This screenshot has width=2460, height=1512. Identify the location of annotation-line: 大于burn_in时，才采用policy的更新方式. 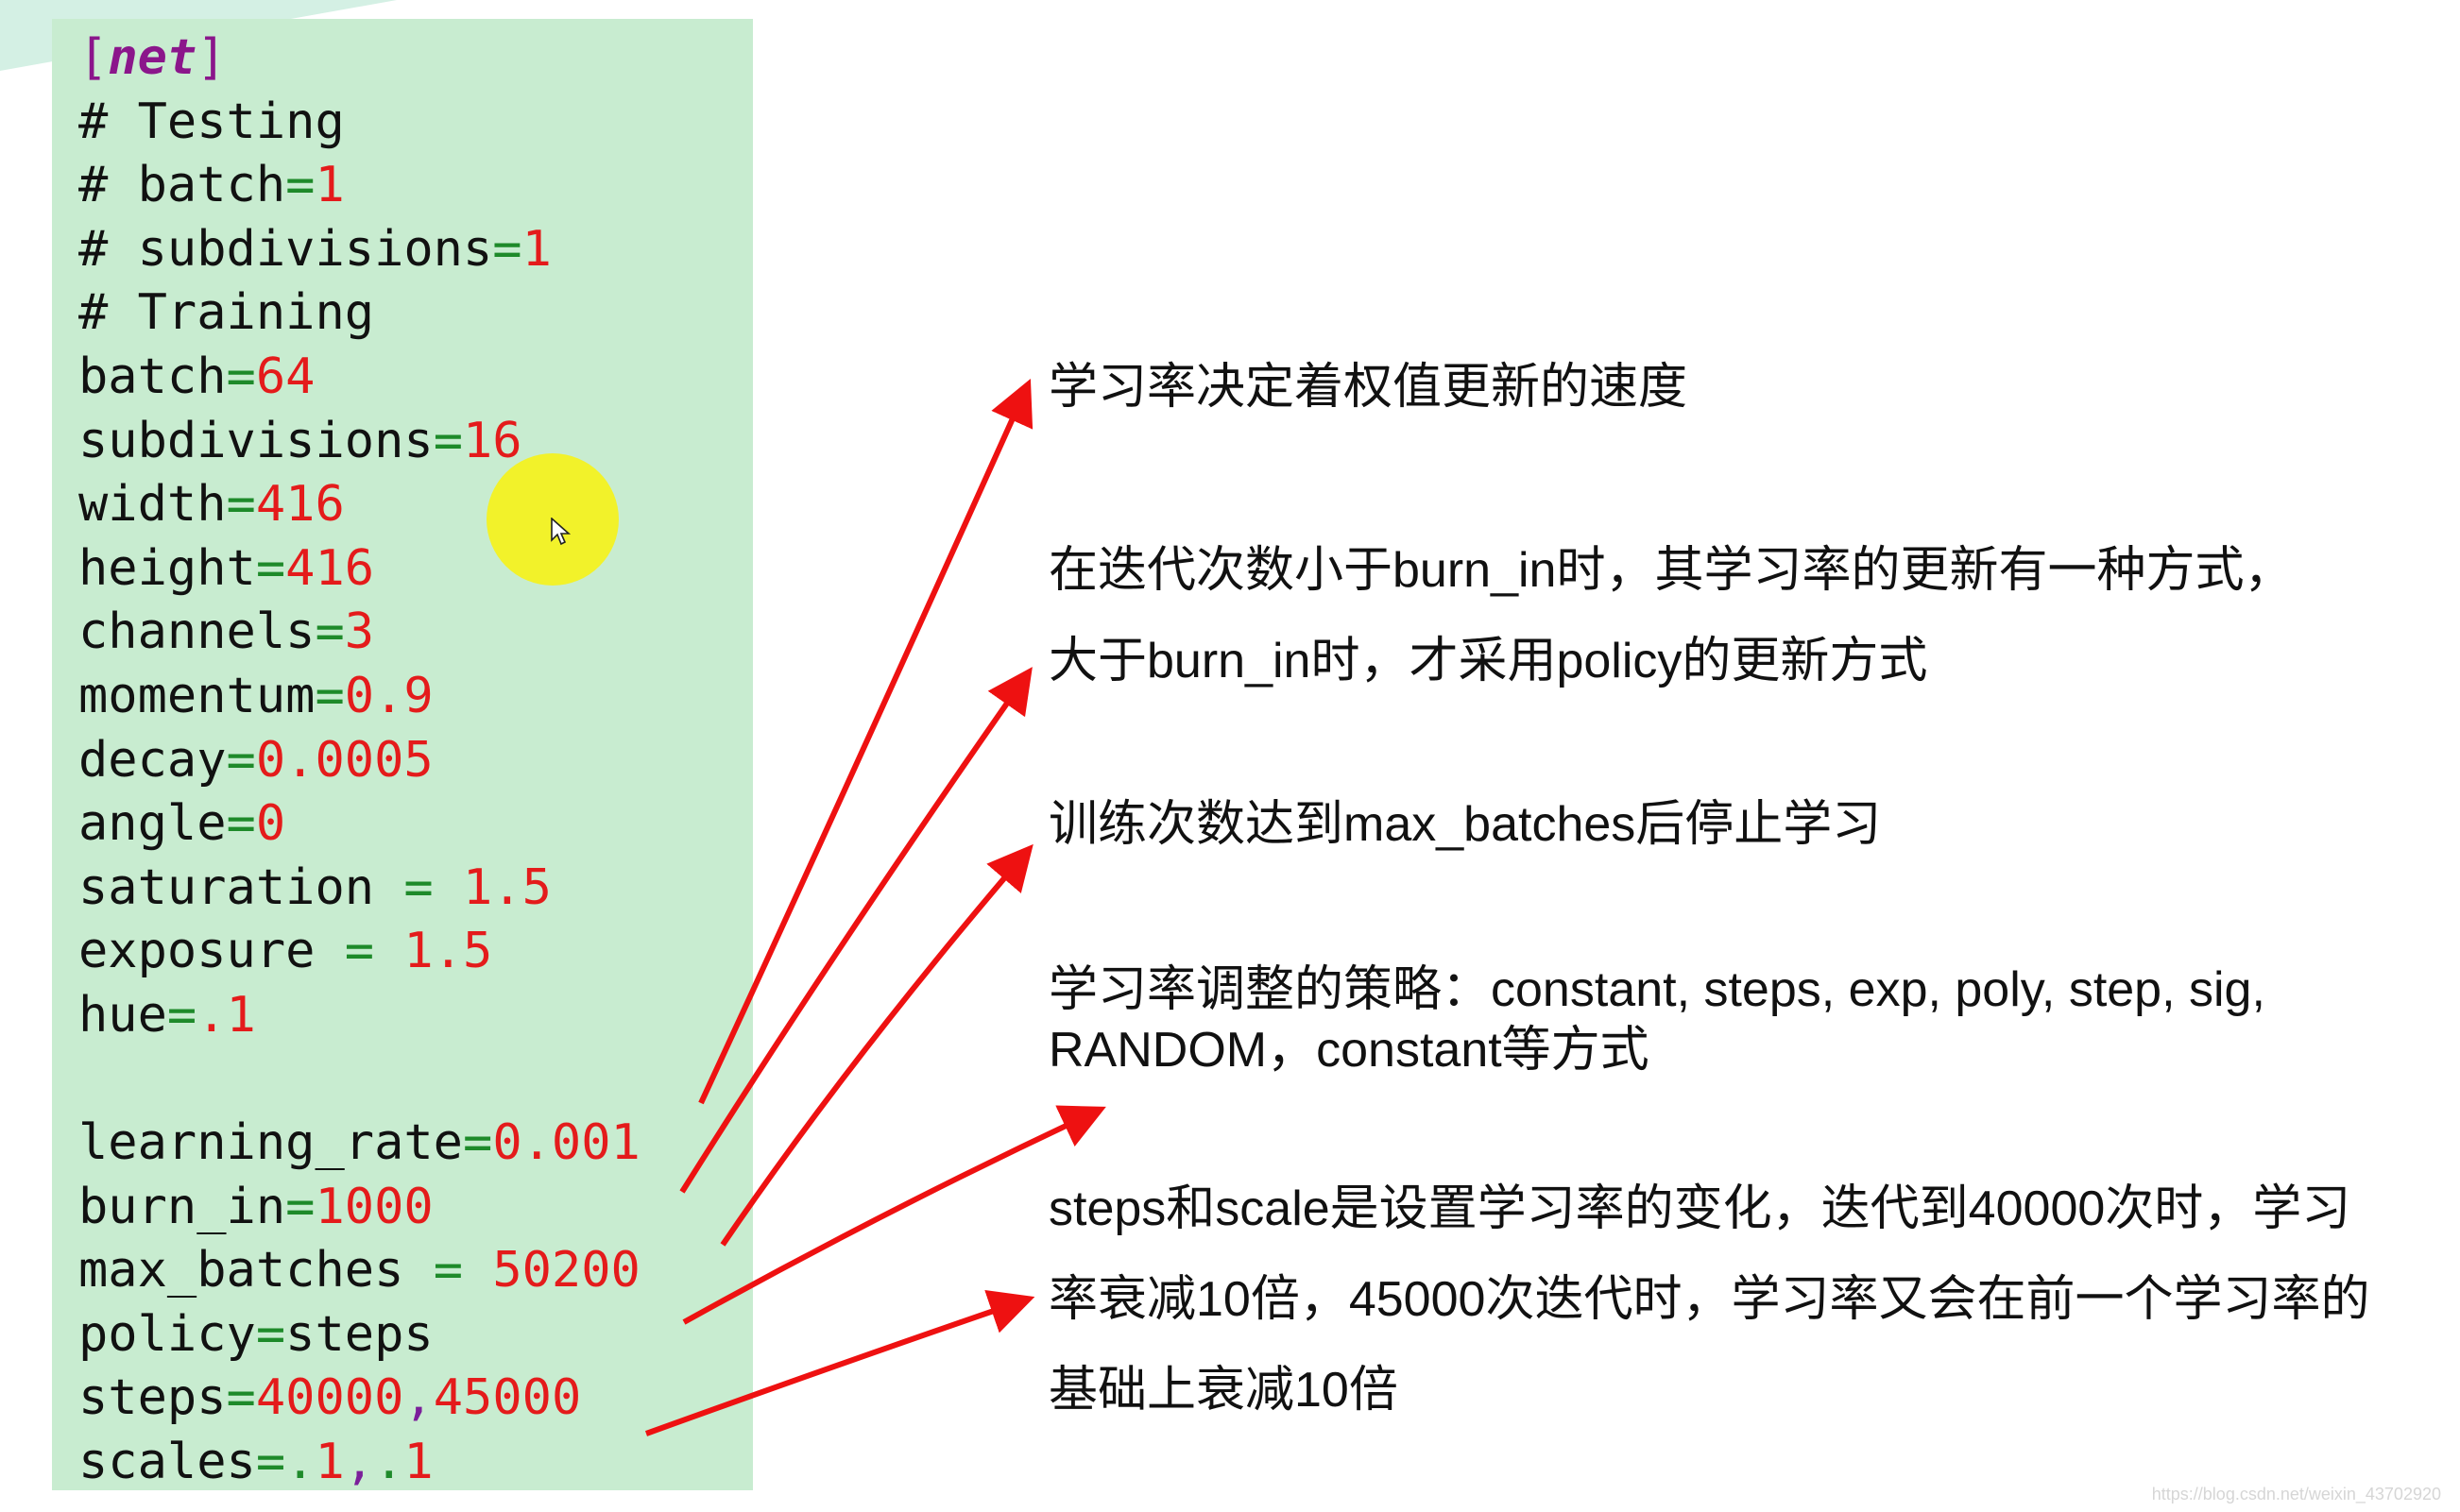
(1489, 661).